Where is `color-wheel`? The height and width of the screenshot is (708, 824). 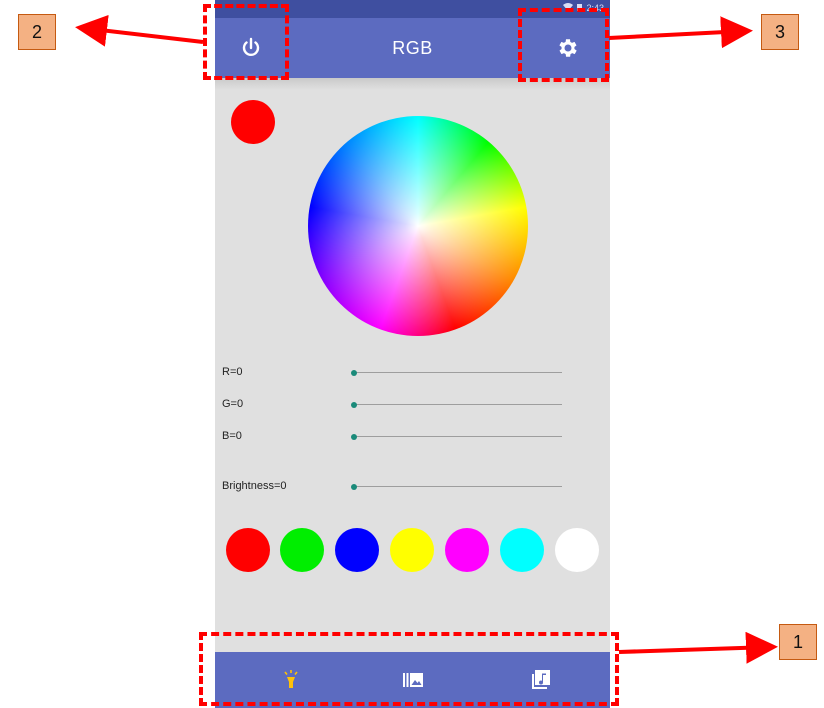 color-wheel is located at coordinates (418, 226).